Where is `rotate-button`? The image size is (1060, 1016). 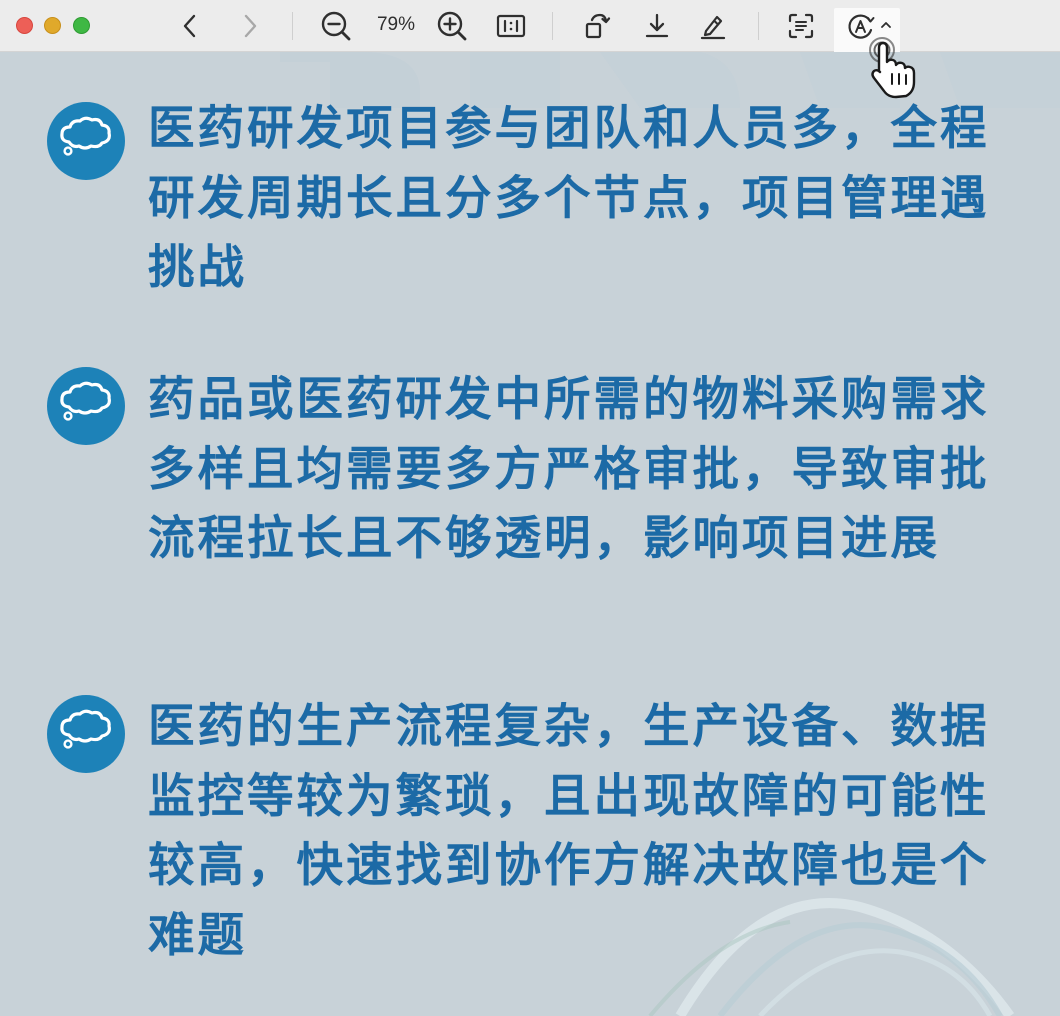 rotate-button is located at coordinates (597, 26).